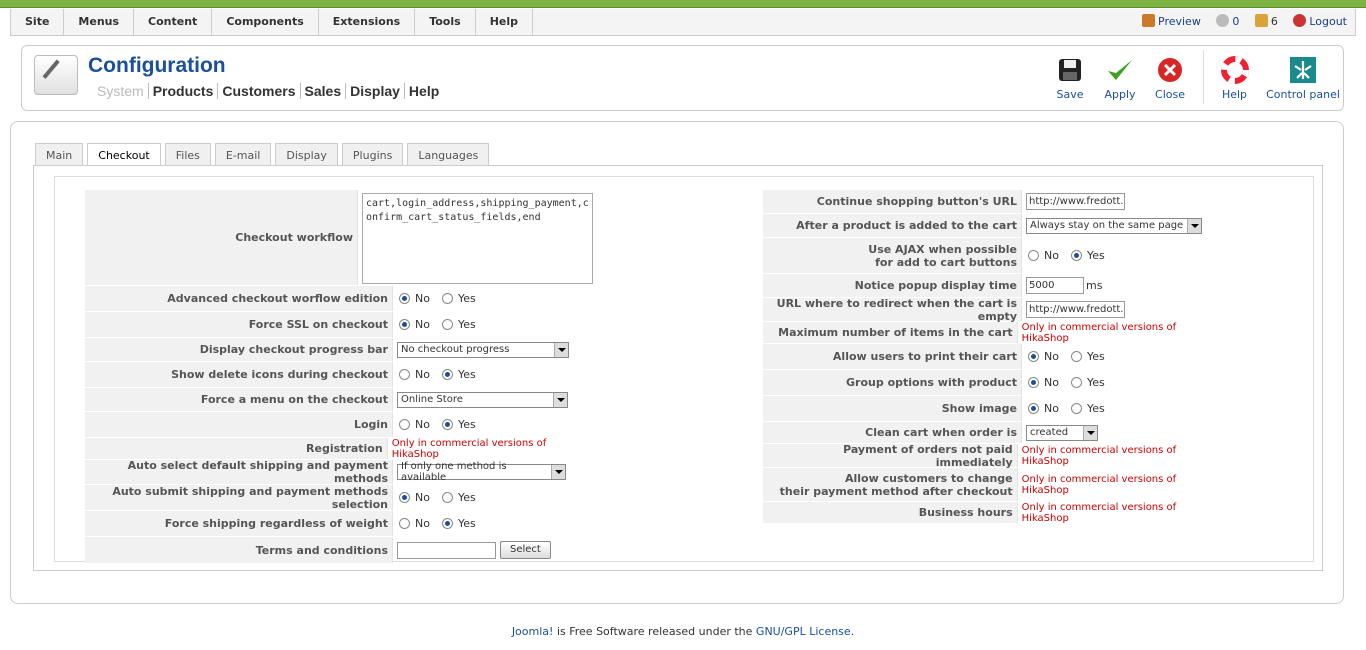  I want to click on login-yes-radio, so click(447, 424).